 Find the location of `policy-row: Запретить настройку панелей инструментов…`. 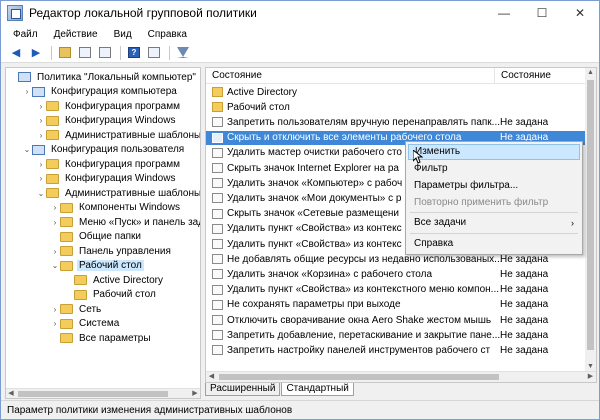

policy-row: Запретить настройку панелей инструментов… is located at coordinates (396, 350).